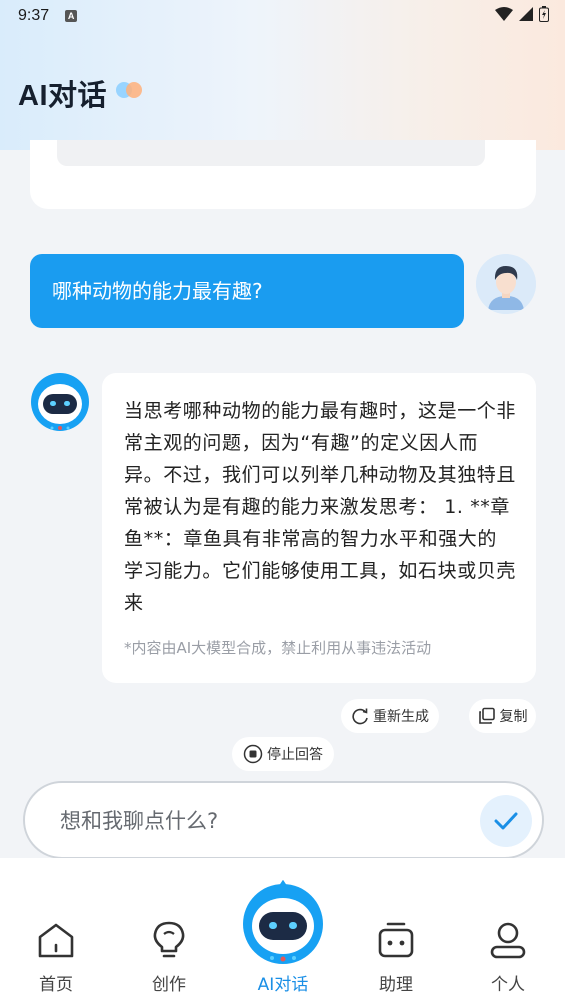  What do you see at coordinates (401, 717) in the screenshot?
I see `regenerate-label: 重新生成` at bounding box center [401, 717].